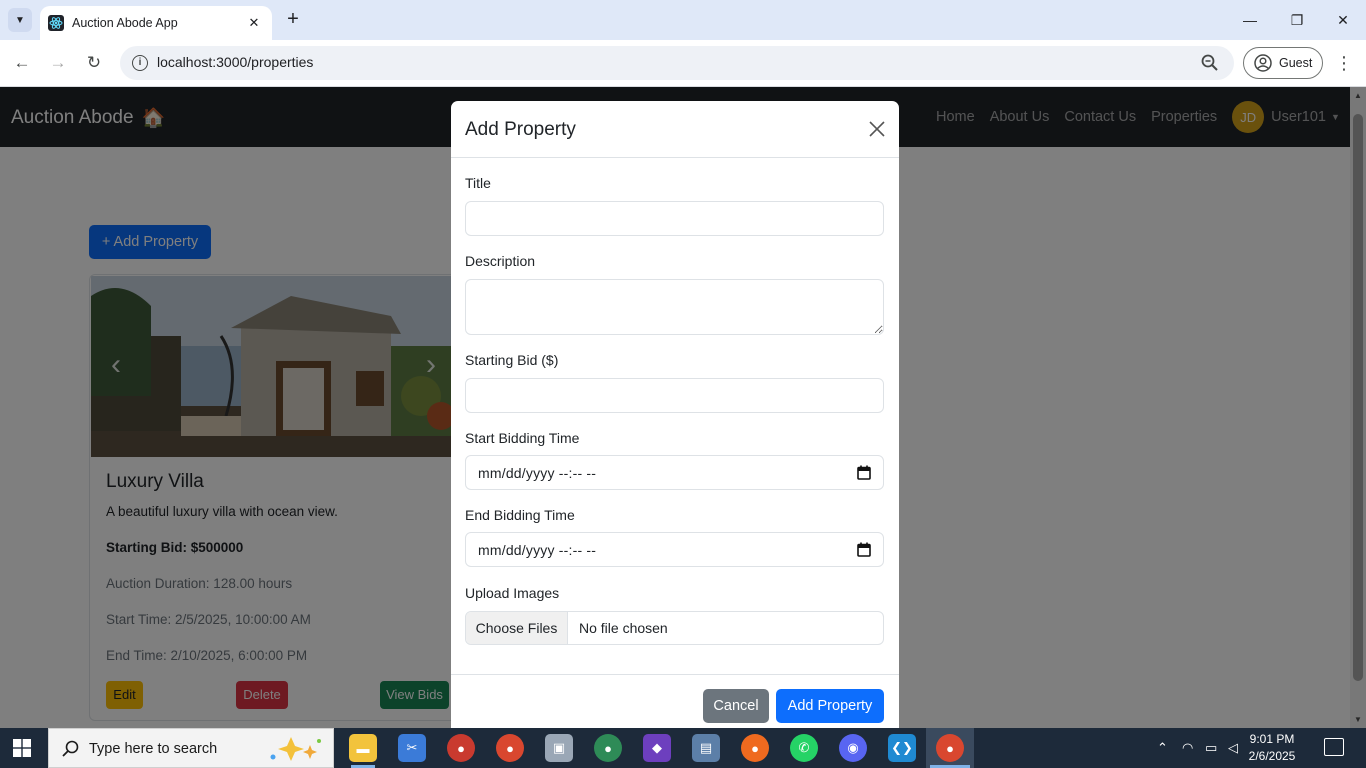  What do you see at coordinates (950, 748) in the screenshot?
I see `chrome-active-icon: ●` at bounding box center [950, 748].